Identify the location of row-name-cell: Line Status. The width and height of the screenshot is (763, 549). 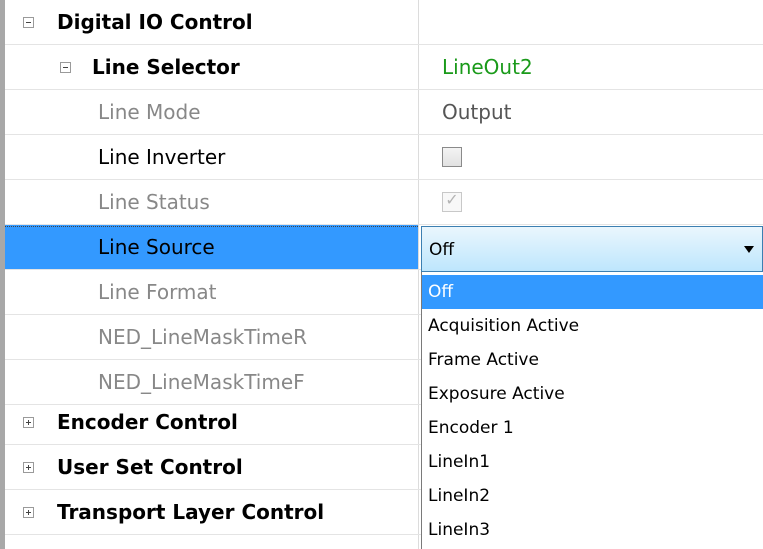
(211, 202).